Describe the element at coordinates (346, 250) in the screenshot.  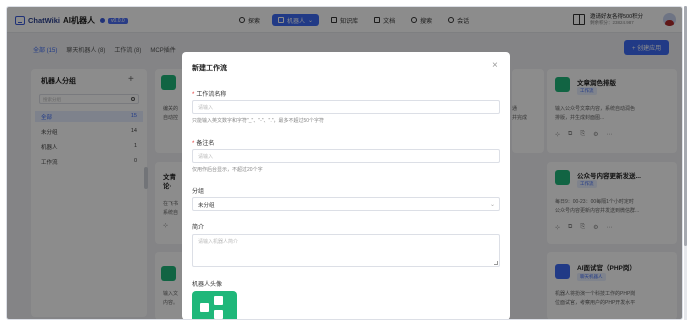
I see `intro-textarea: 请输入机器人简介` at that location.